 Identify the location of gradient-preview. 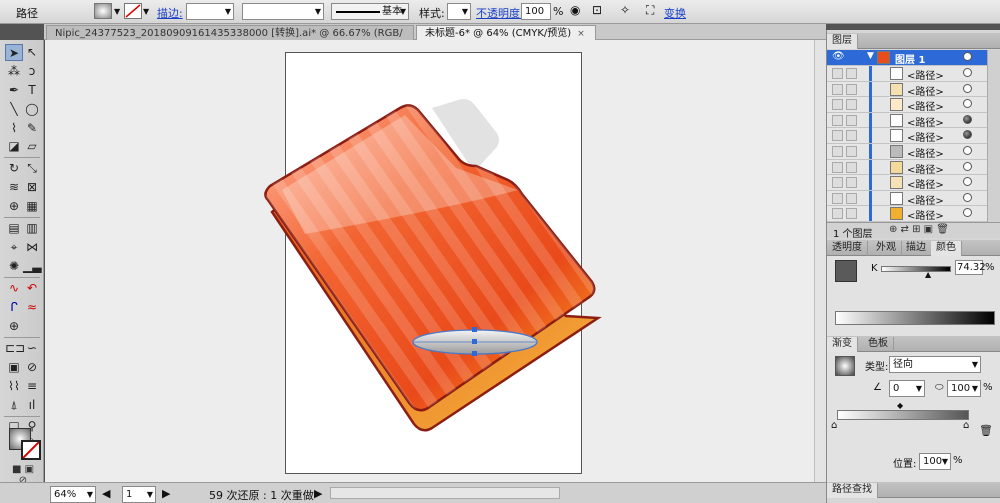
(845, 366).